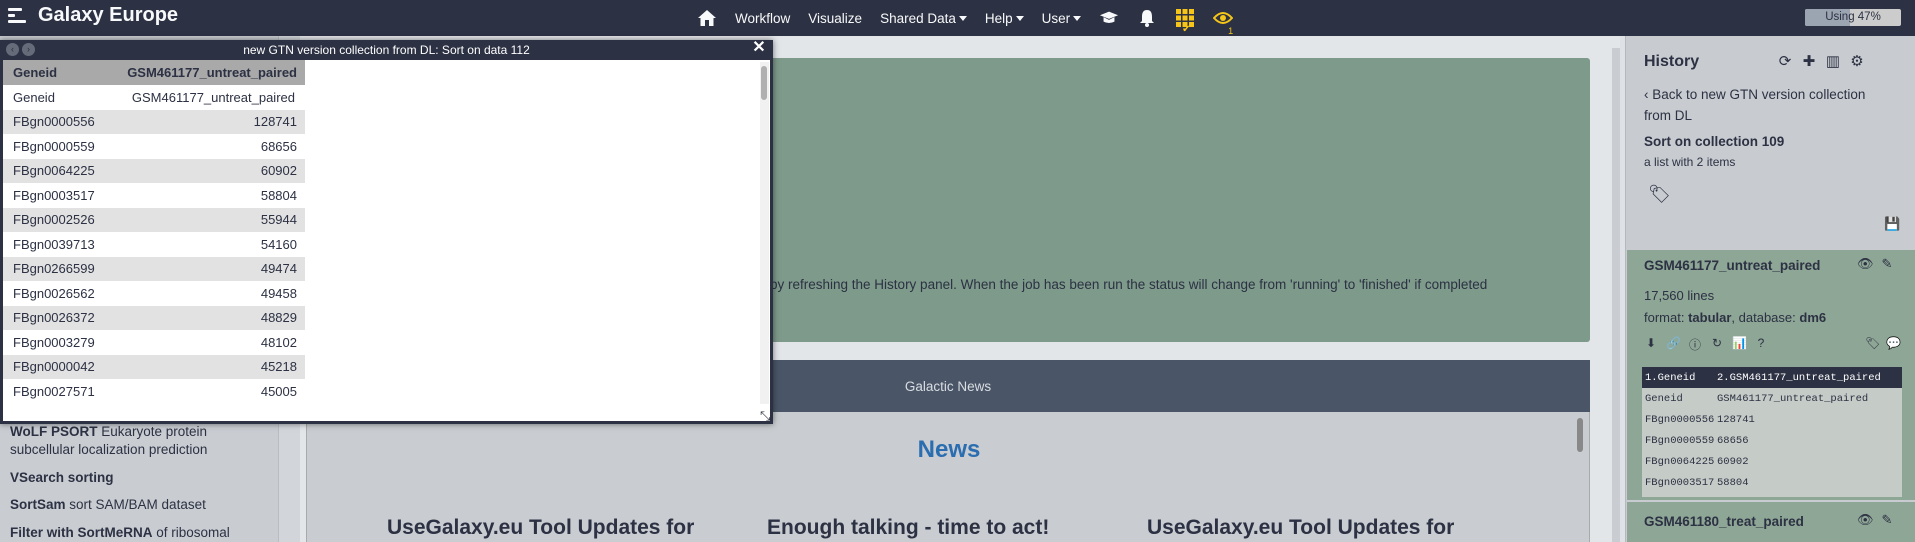  I want to click on chart-icon: 📊, so click(1739, 344).